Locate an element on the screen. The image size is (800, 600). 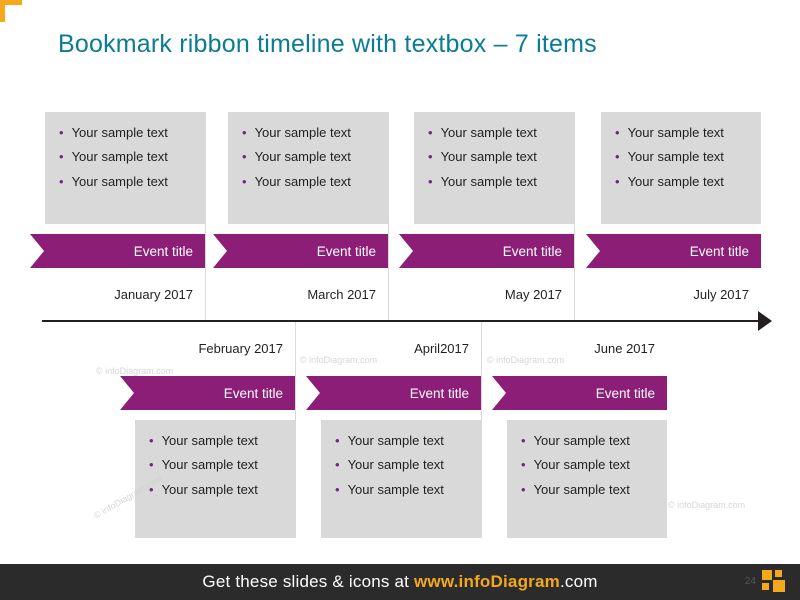
dateblock-upper-4: July 2017 is located at coordinates (673, 294).